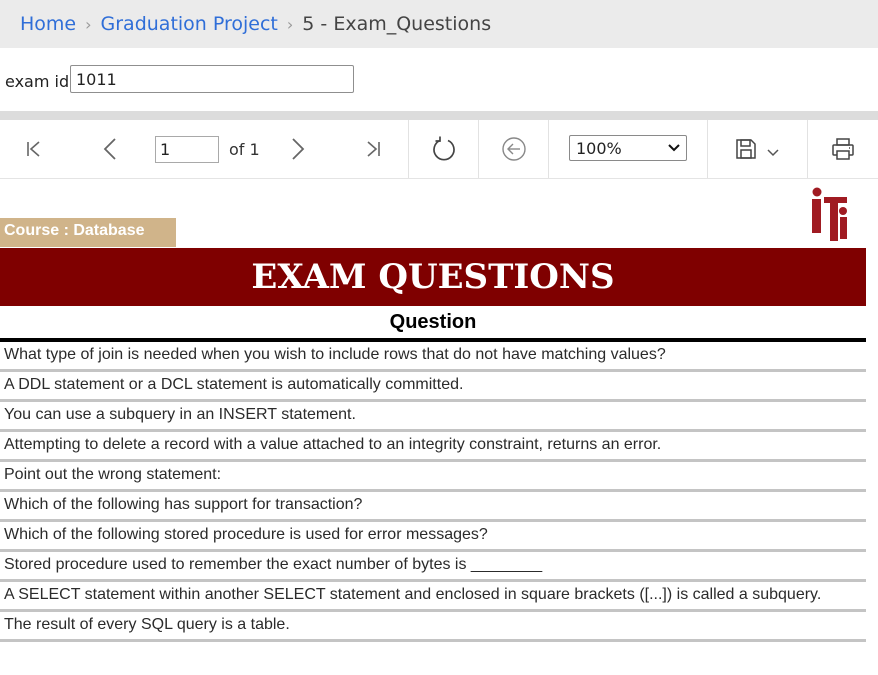 Image resolution: width=878 pixels, height=675 pixels. I want to click on breadcrumb-project-link: Graduation Project, so click(189, 24).